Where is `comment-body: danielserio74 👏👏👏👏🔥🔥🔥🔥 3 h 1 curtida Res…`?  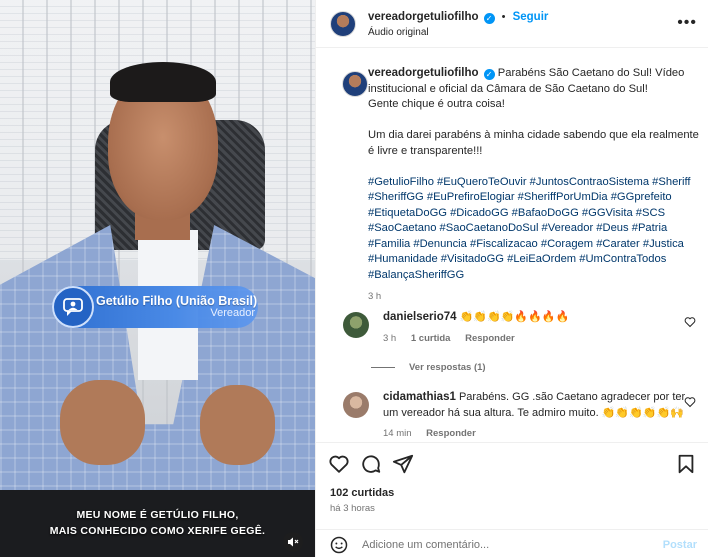 comment-body: danielserio74 👏👏👏👏🔥🔥🔥🔥 3 h 1 curtida Res… is located at coordinates (538, 328).